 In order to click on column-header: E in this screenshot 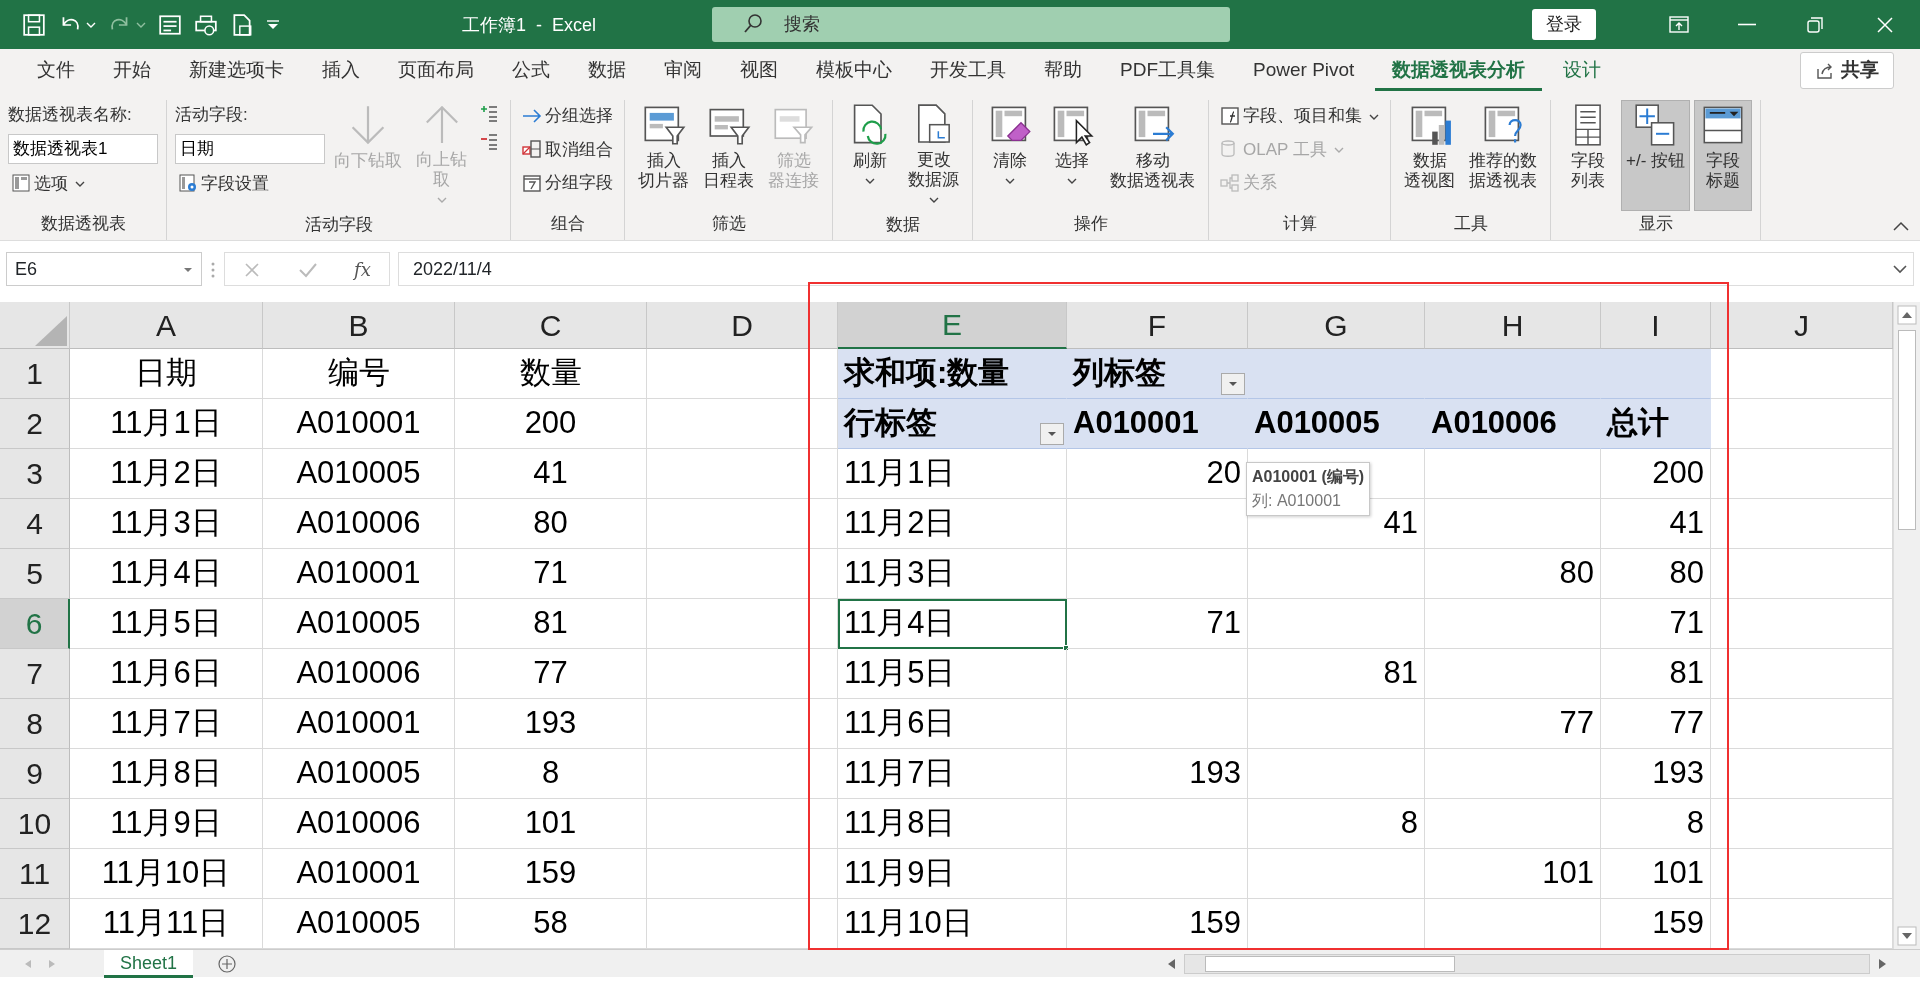, I will do `click(952, 325)`.